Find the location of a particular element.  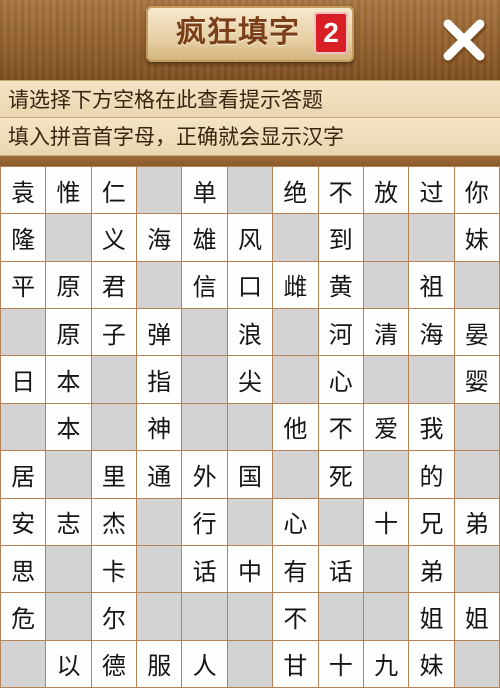

grid-cell: 黄 is located at coordinates (340, 285).